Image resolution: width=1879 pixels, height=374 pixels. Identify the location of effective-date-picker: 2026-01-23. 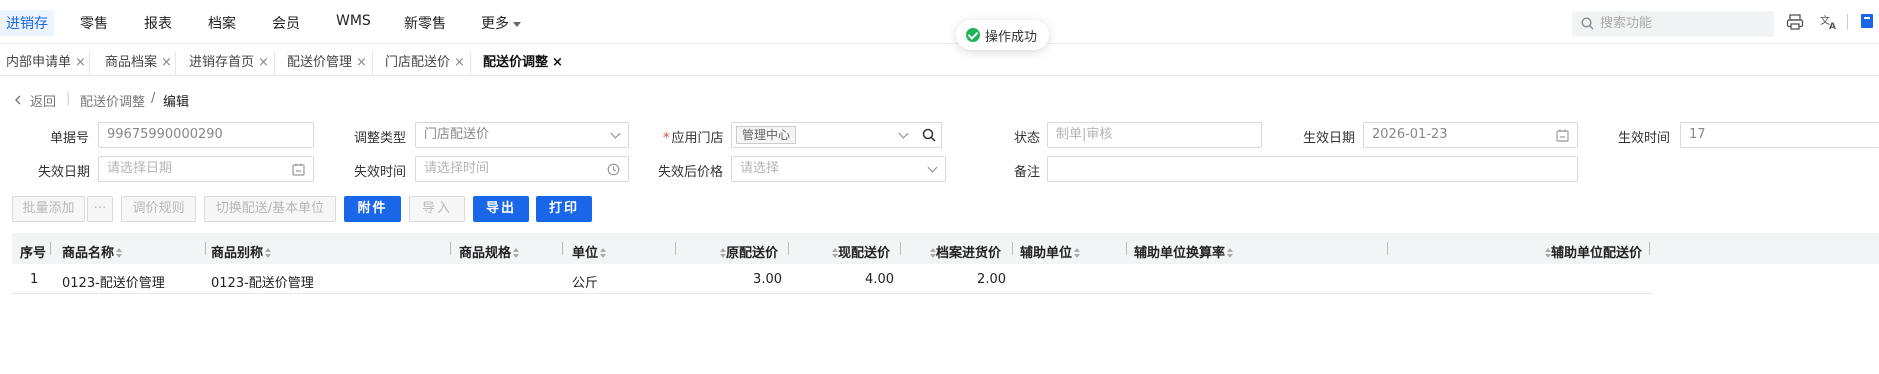
(1470, 135).